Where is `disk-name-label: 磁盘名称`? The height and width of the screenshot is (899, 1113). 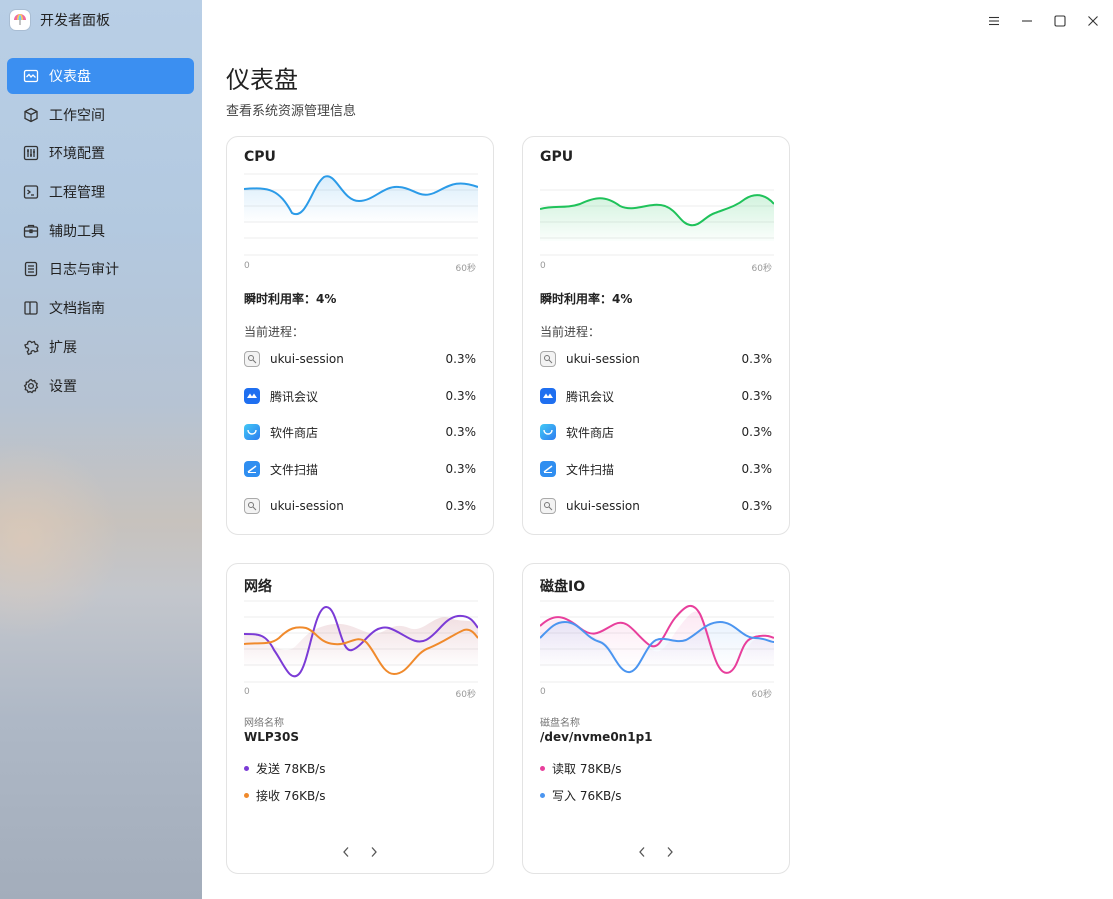 disk-name-label: 磁盘名称 is located at coordinates (560, 723).